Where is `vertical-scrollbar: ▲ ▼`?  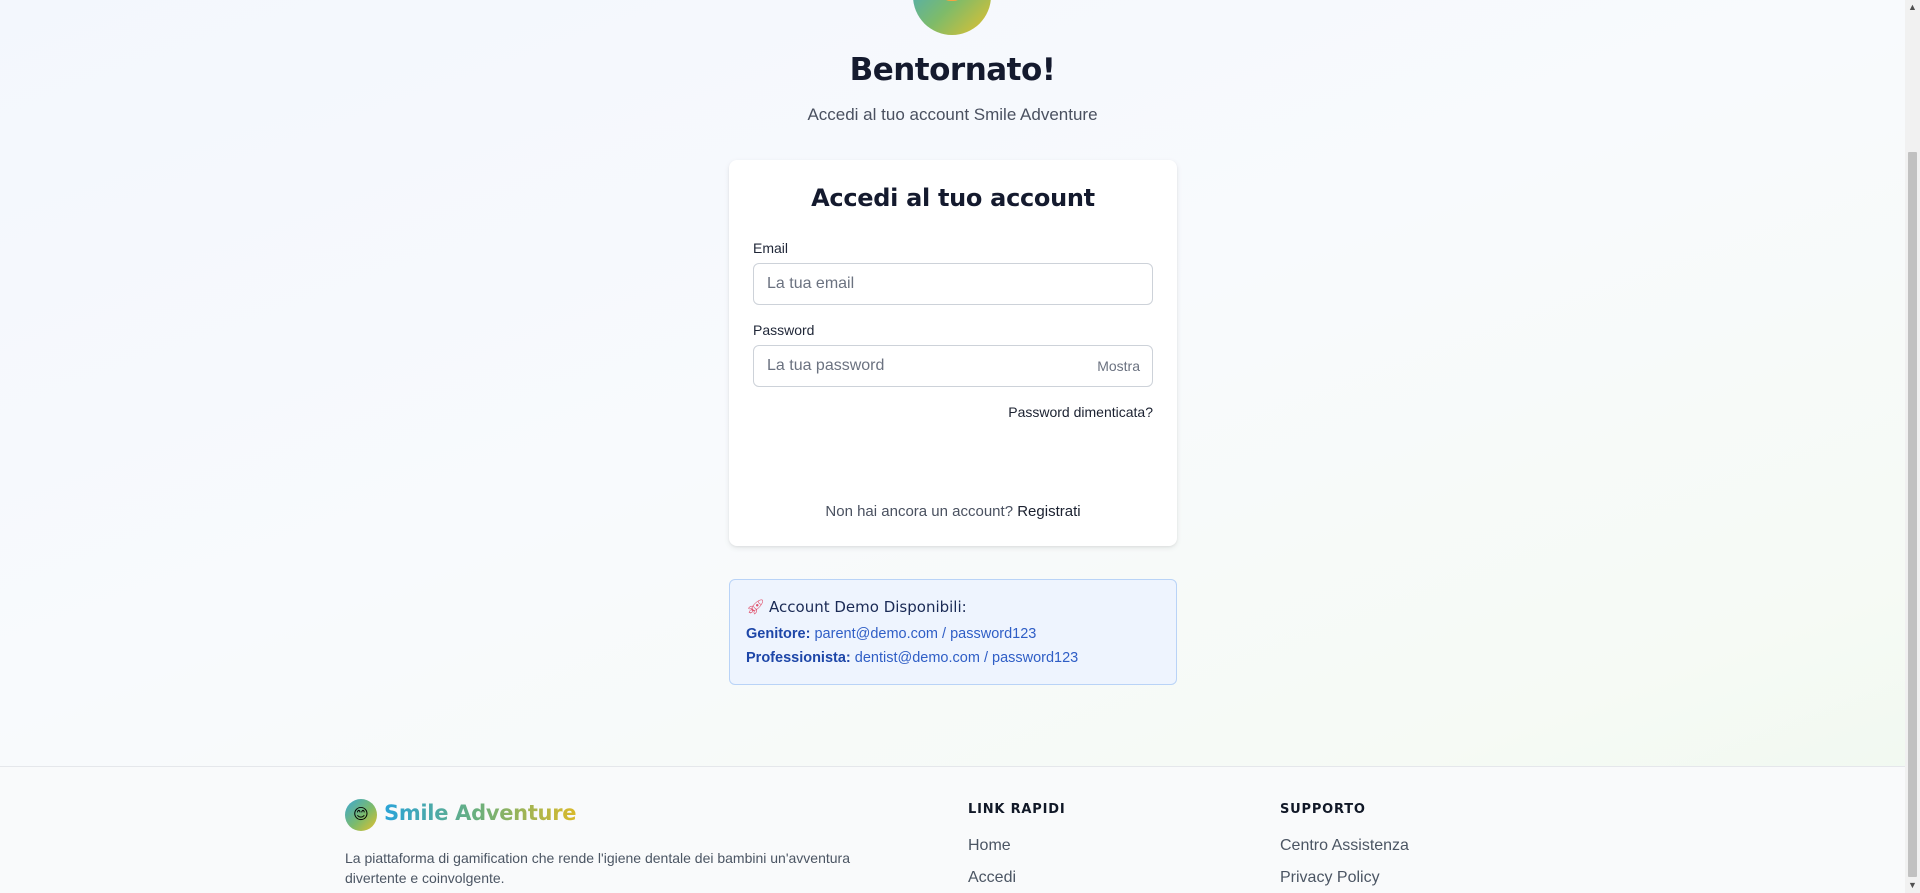 vertical-scrollbar: ▲ ▼ is located at coordinates (1912, 446).